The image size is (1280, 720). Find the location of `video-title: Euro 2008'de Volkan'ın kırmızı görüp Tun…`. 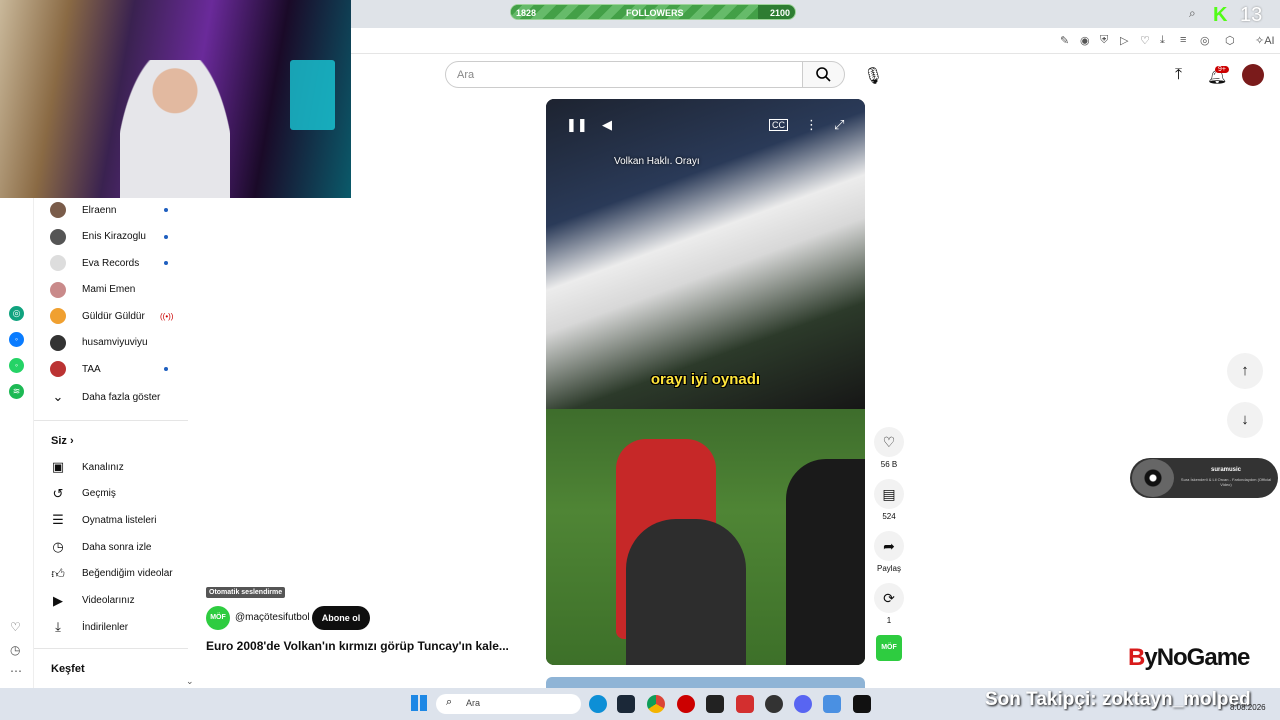

video-title: Euro 2008'de Volkan'ın kırmızı görüp Tun… is located at coordinates (371, 646).